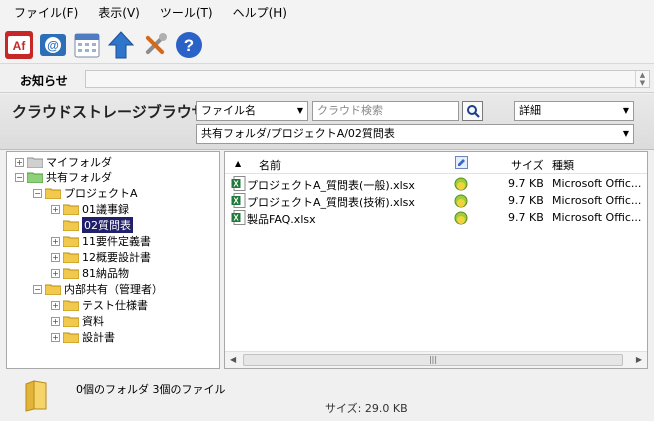 This screenshot has width=654, height=421. Describe the element at coordinates (63, 162) in the screenshot. I see `tree-node-my-folder: + マイフォルダ` at that location.